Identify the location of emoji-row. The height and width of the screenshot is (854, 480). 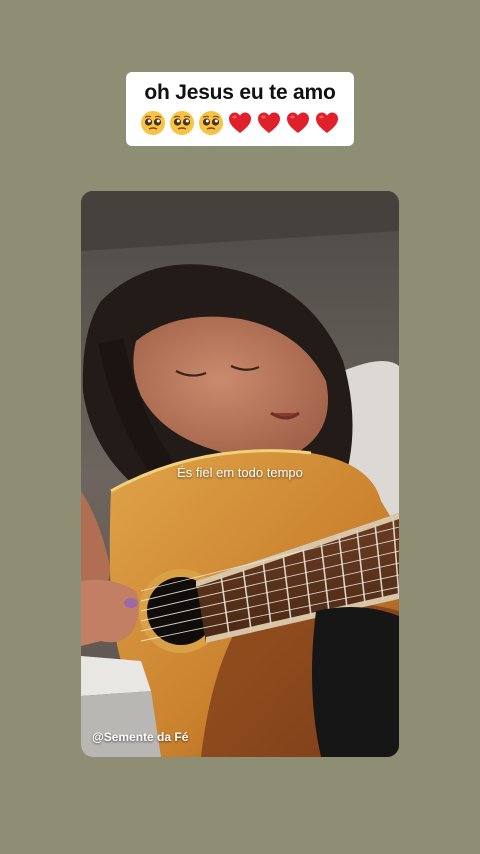
(240, 123).